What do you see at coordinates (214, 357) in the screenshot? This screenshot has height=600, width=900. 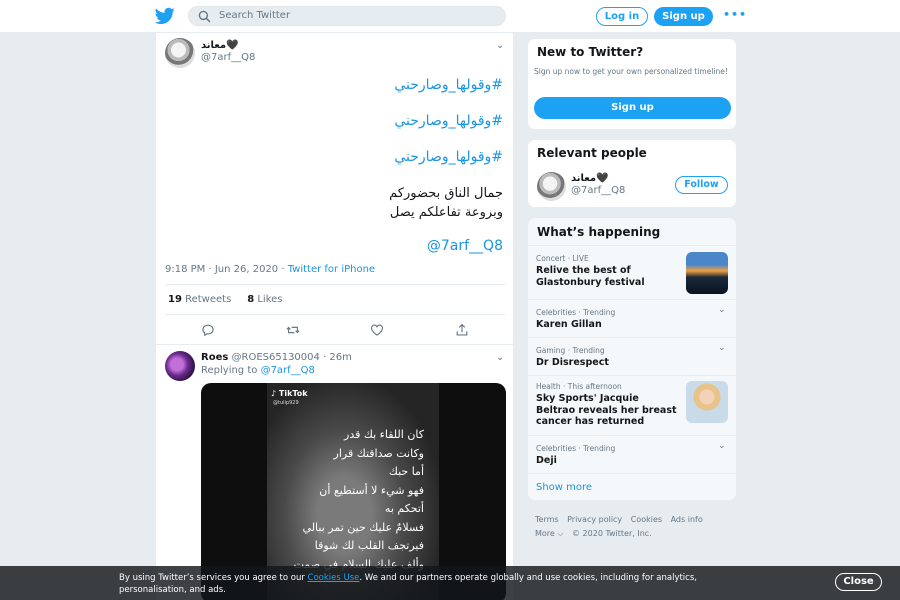 I see `reply-author-name: Roes` at bounding box center [214, 357].